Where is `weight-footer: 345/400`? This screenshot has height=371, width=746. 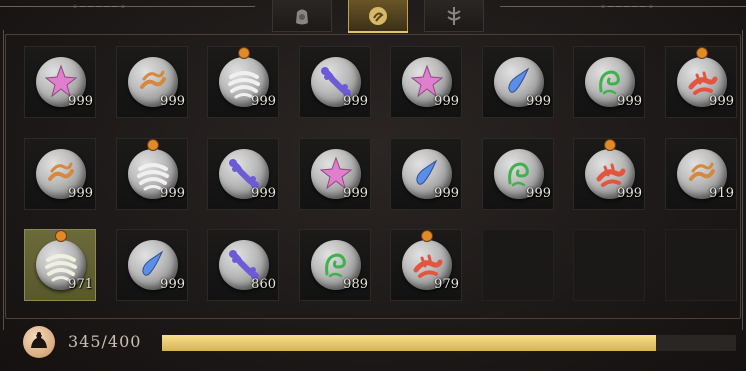 weight-footer: 345/400 is located at coordinates (373, 346).